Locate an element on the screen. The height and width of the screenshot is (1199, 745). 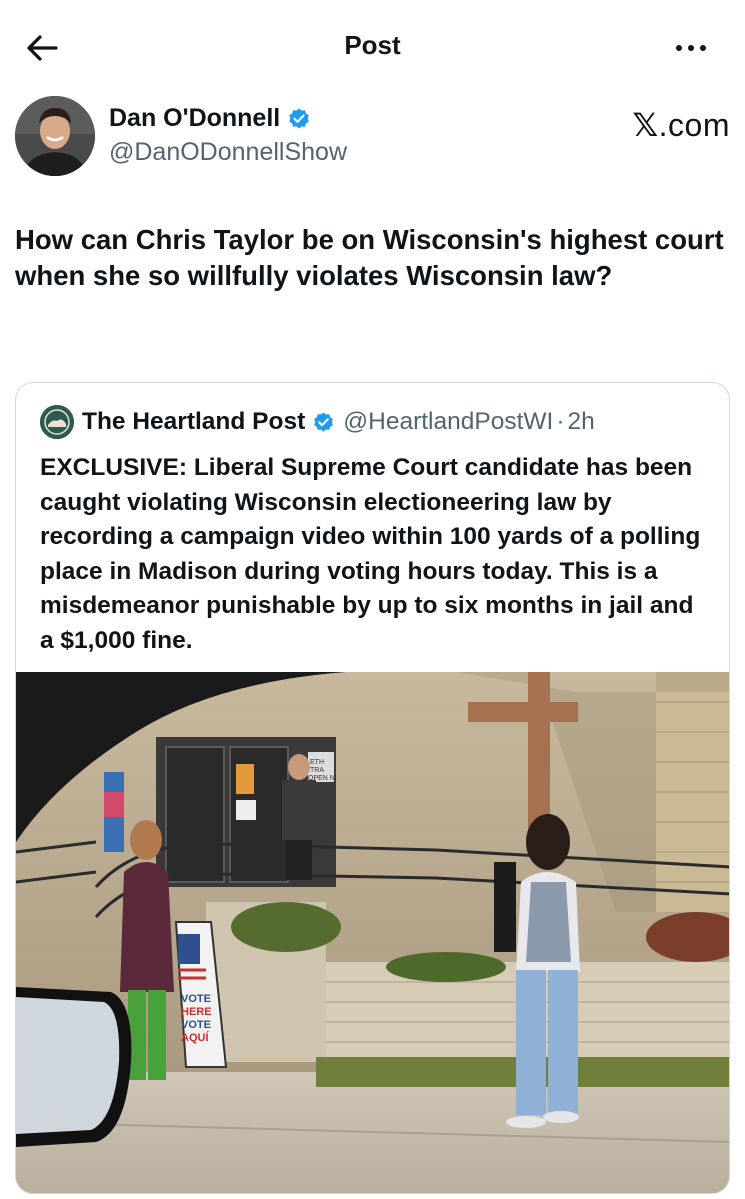
svg-text: AQUÍ is located at coordinates (195, 1037).